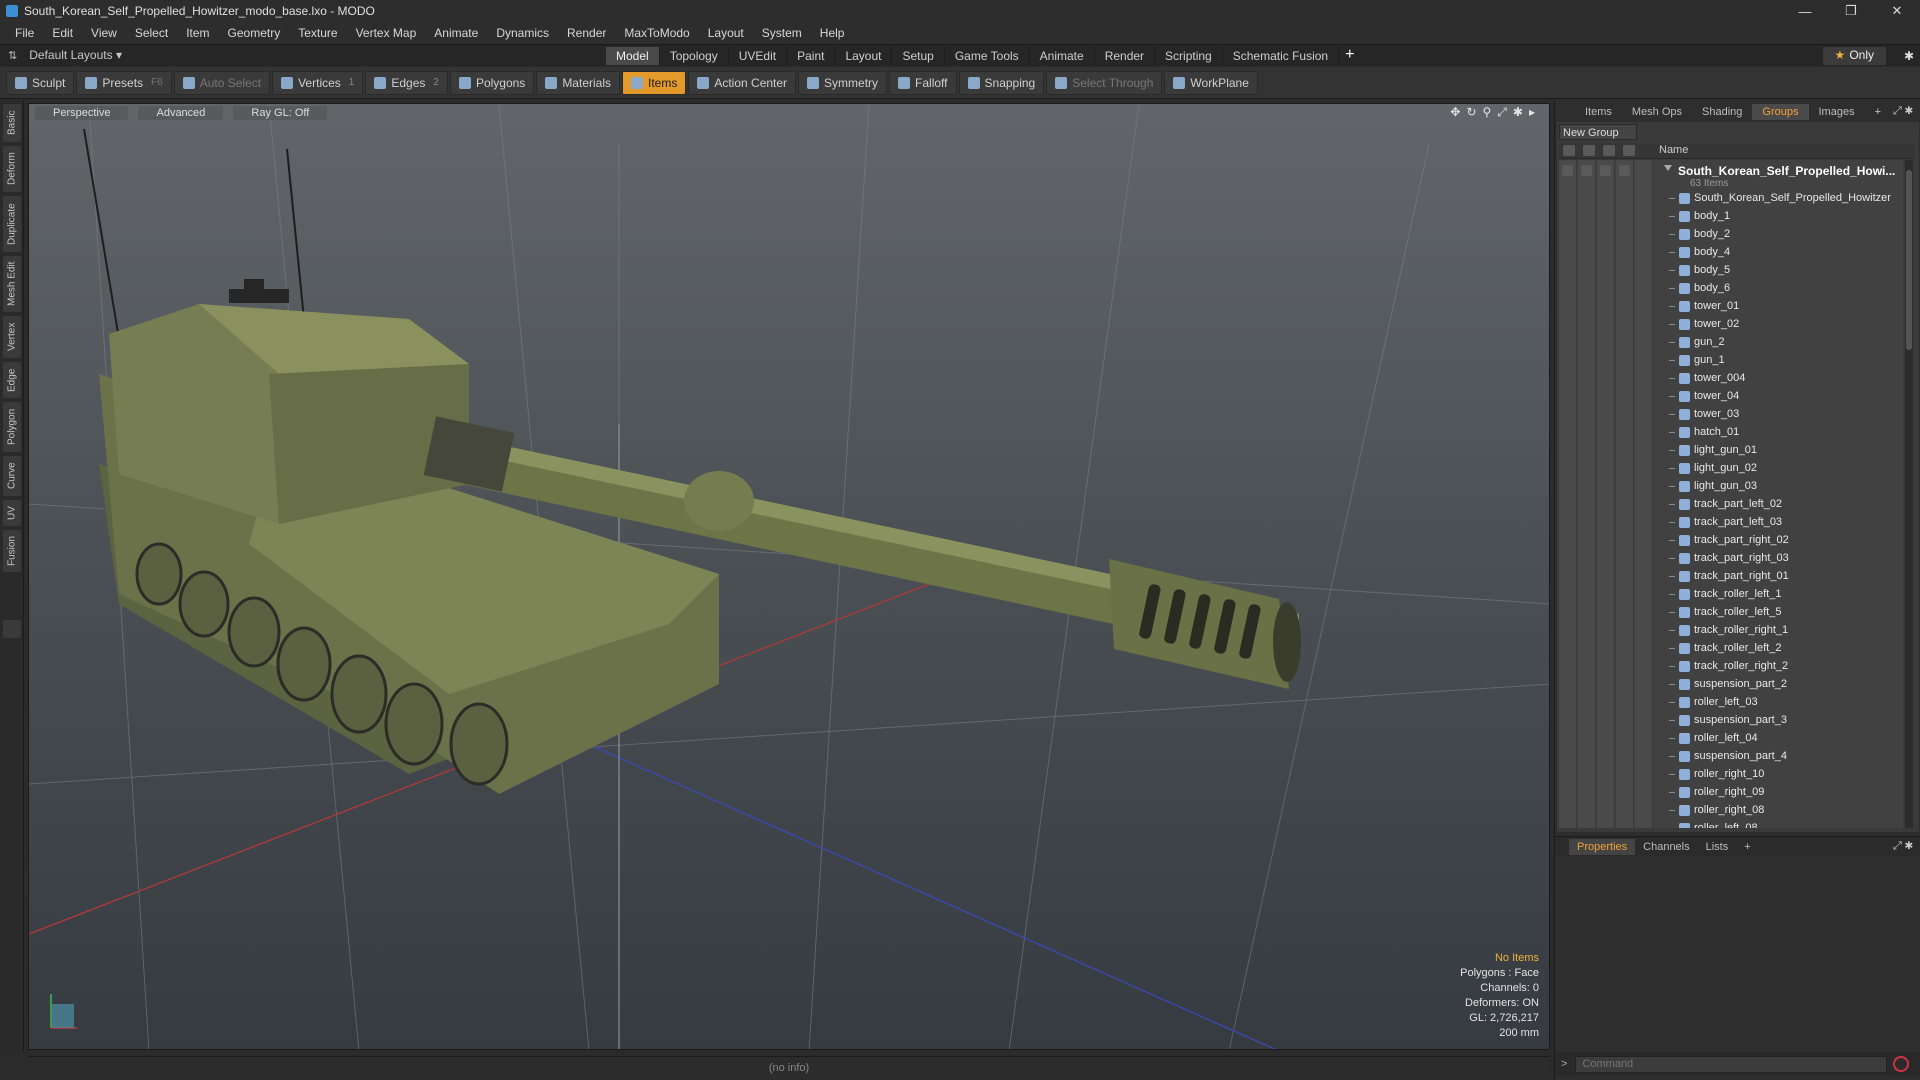  Describe the element at coordinates (1471, 112) in the screenshot. I see `rotate-icon: ↻` at that location.